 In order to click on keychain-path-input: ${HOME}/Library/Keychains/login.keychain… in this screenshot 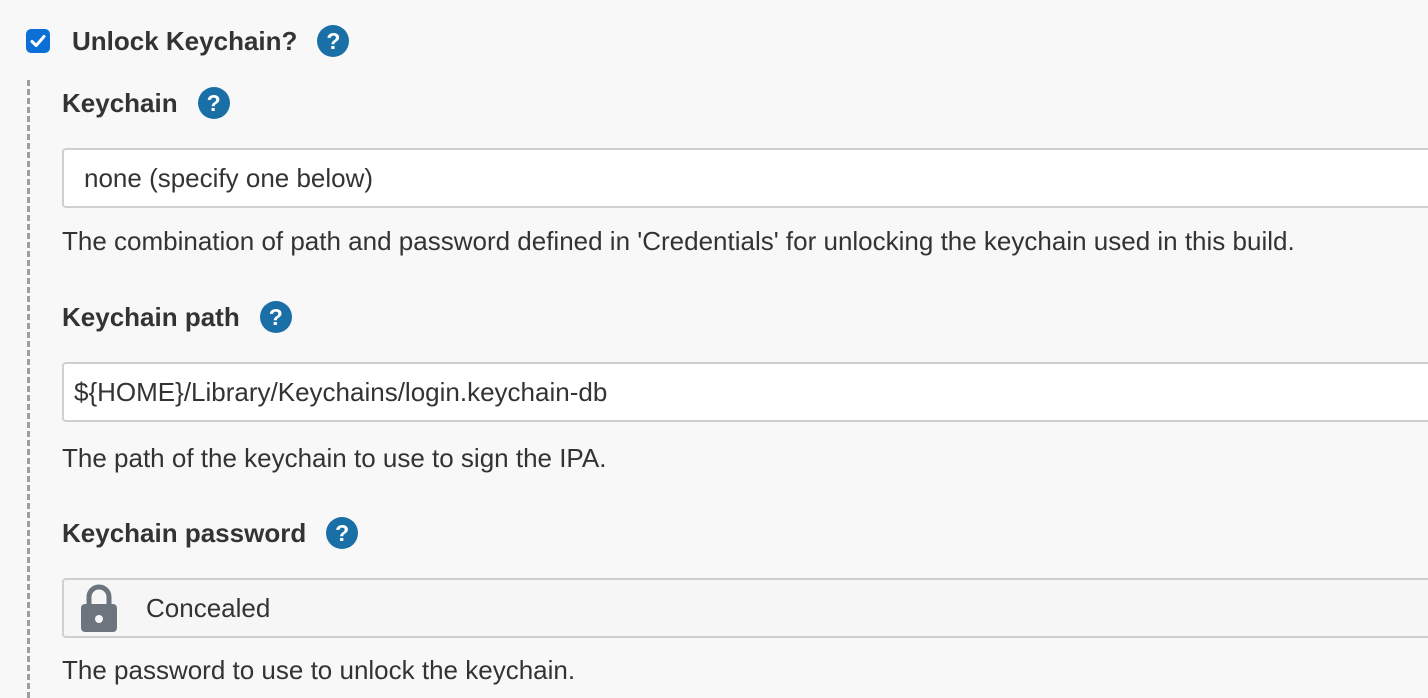, I will do `click(745, 392)`.